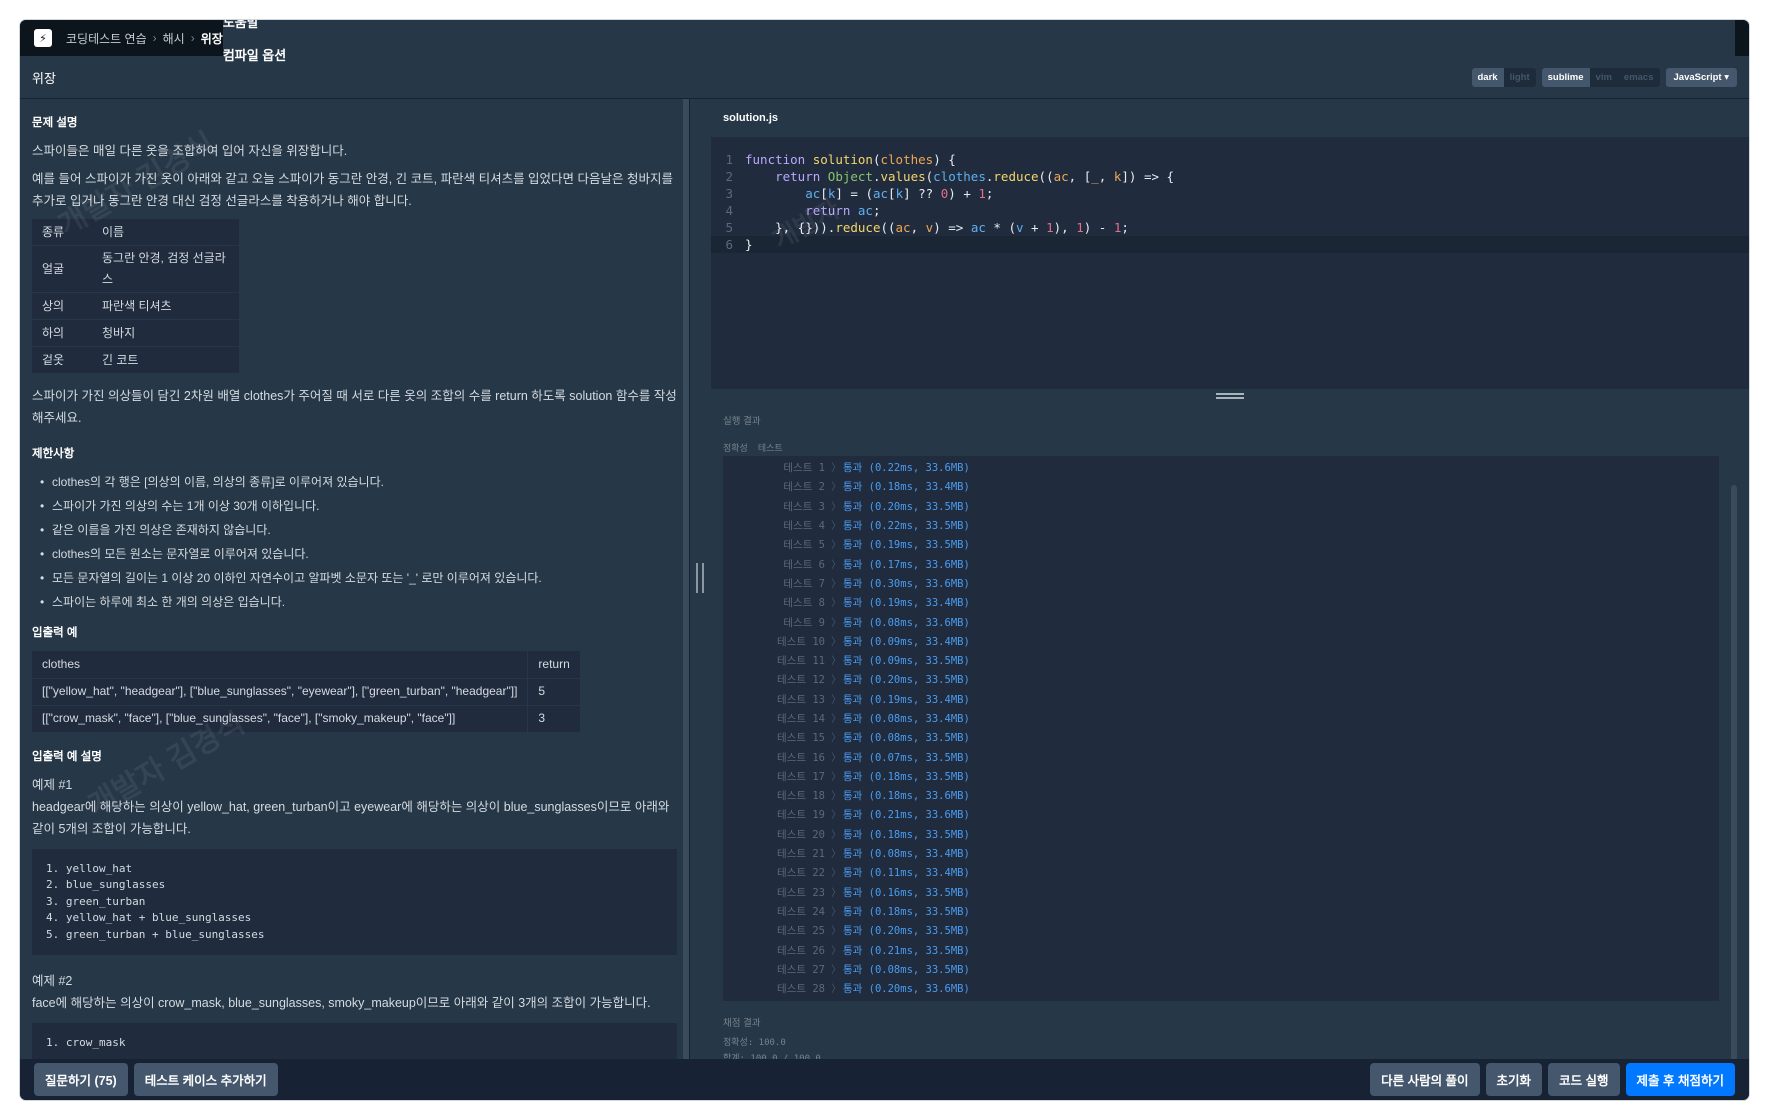 This screenshot has width=1768, height=1120. I want to click on test-result-row: 테스트 8 〉 통과 (0.19ms, 33.4MB), so click(1221, 602).